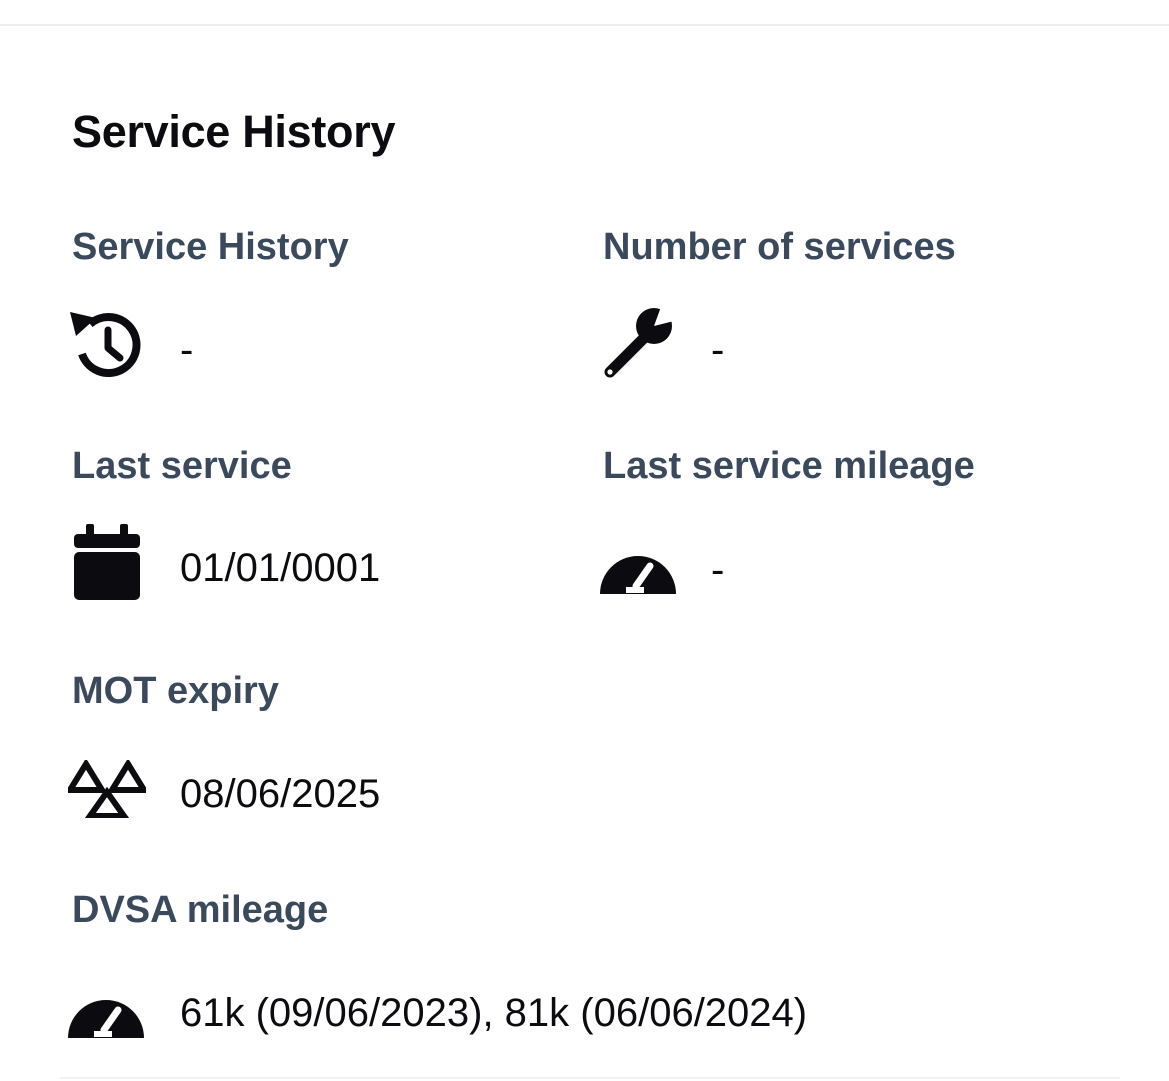 This screenshot has width=1169, height=1081. Describe the element at coordinates (494, 1013) in the screenshot. I see `field-value: 61k (09/06/2023), 81k (06/06/2024)` at that location.